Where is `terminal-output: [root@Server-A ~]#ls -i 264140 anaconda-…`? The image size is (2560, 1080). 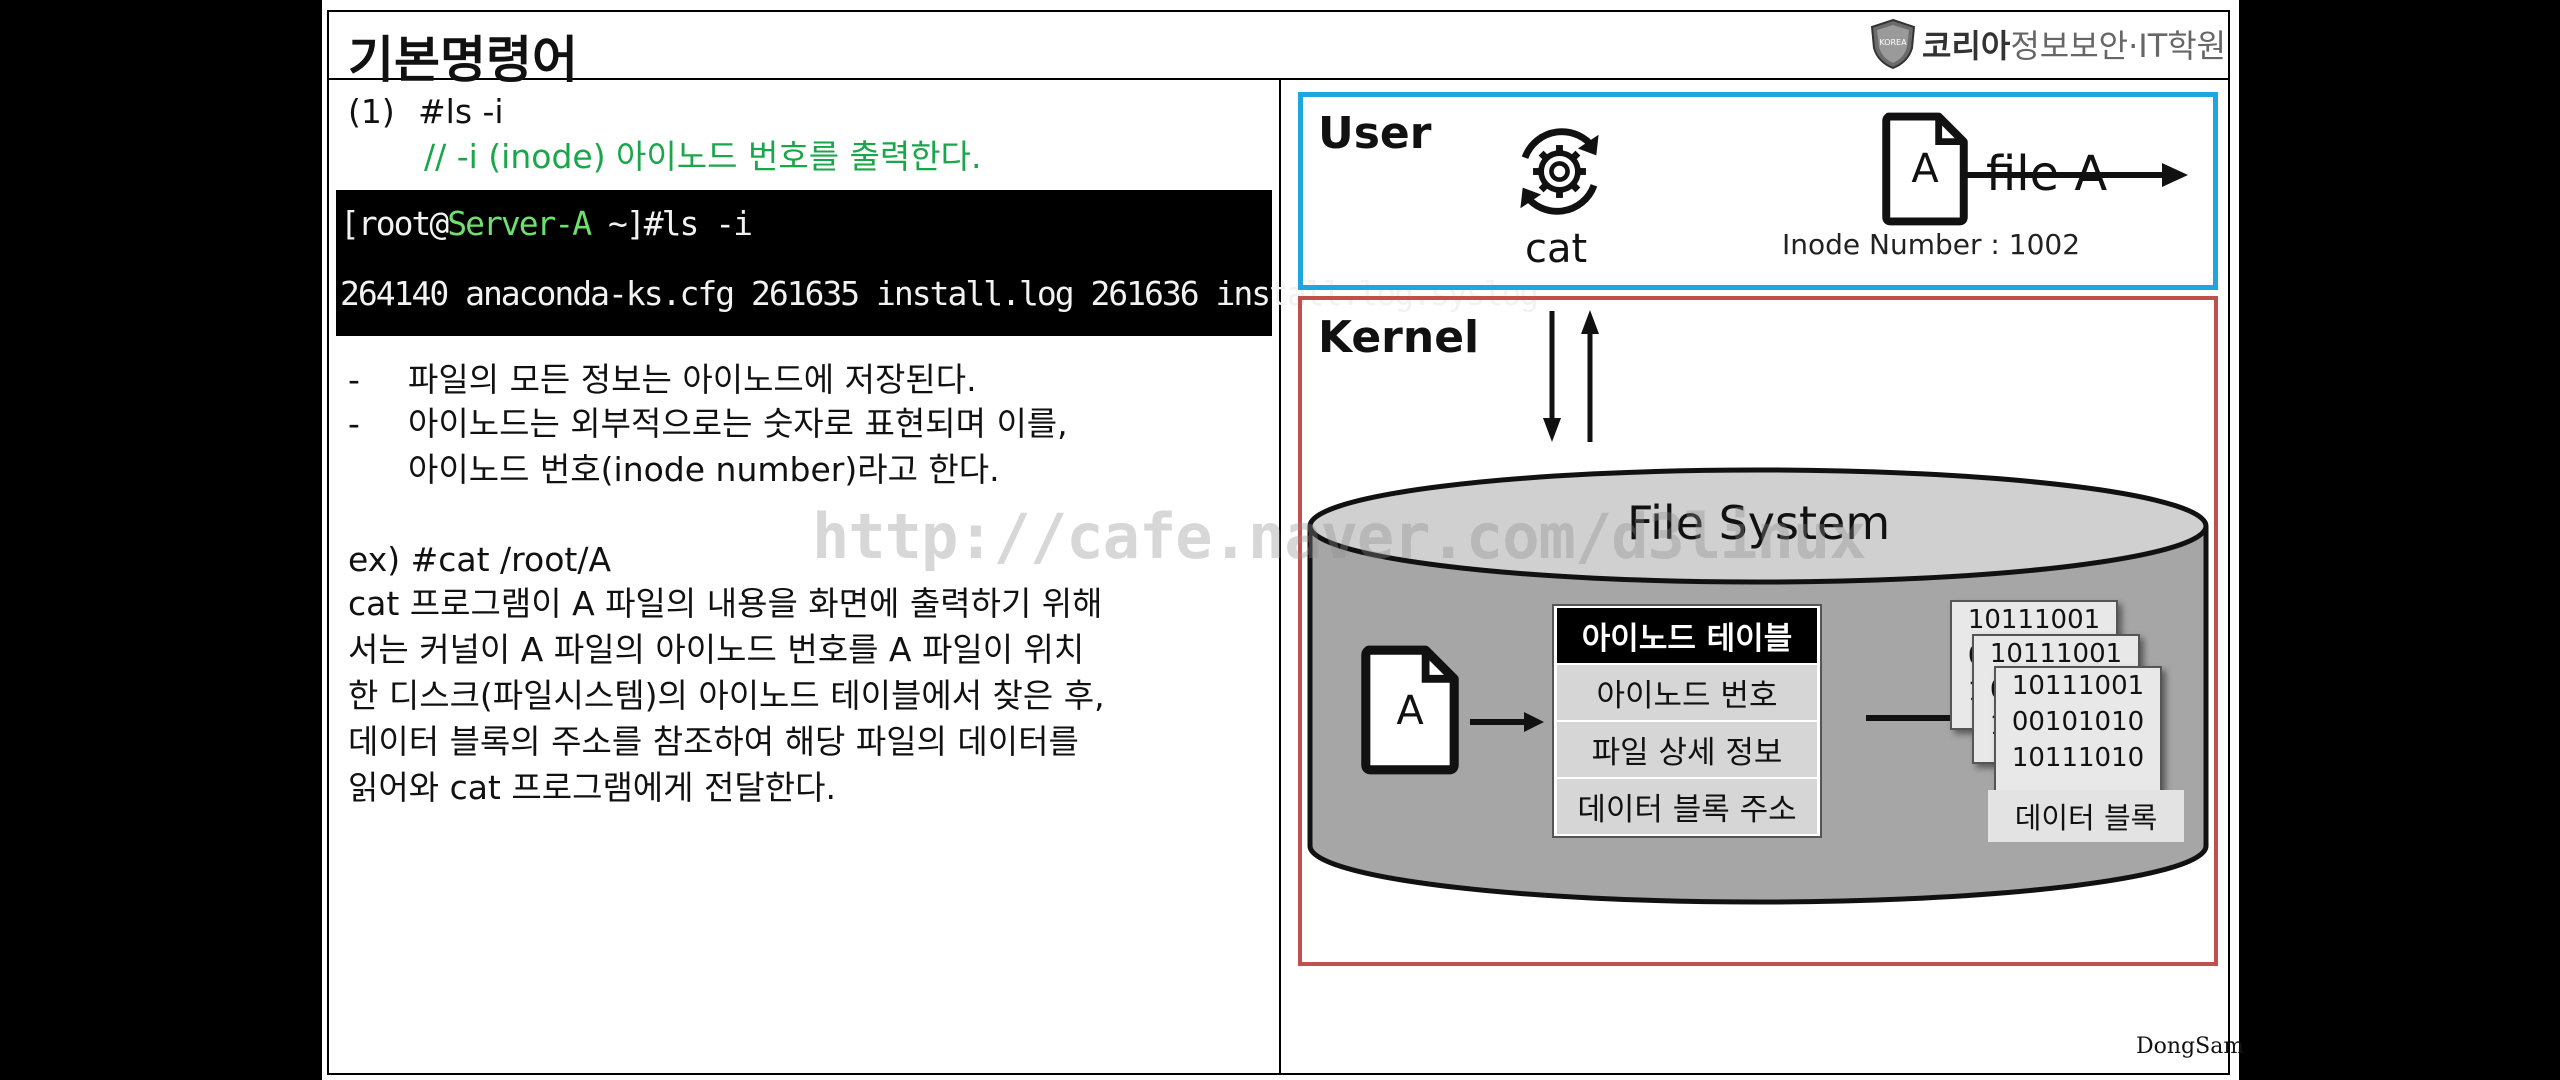 terminal-output: [root@Server-A ~]#ls -i 264140 anaconda-… is located at coordinates (937, 263).